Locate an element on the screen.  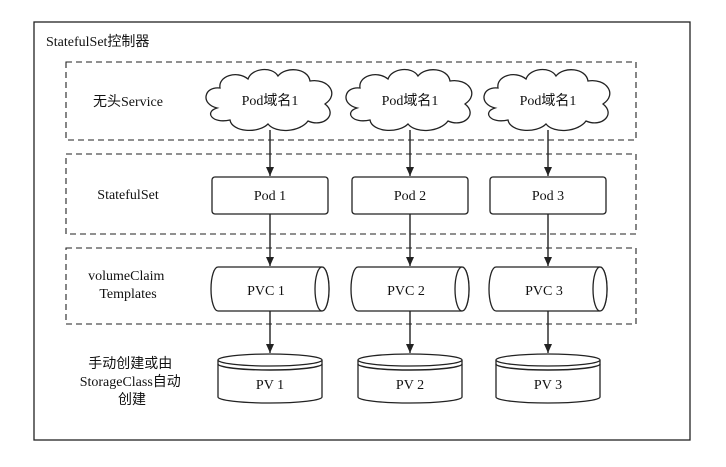
pod-label: Pod 2 is located at coordinates (410, 196).